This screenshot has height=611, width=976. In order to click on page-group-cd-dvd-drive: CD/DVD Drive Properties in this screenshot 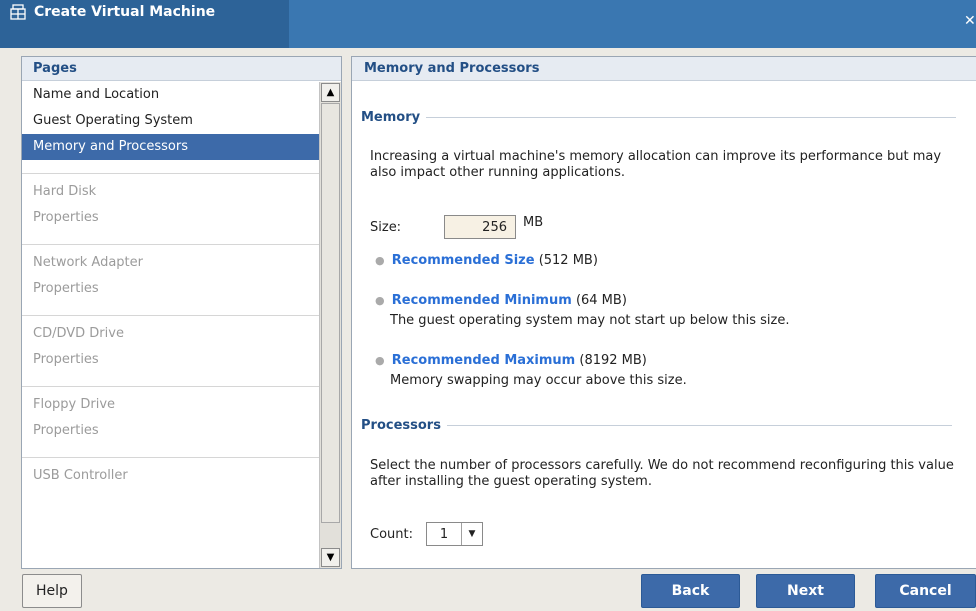, I will do `click(170, 344)`.